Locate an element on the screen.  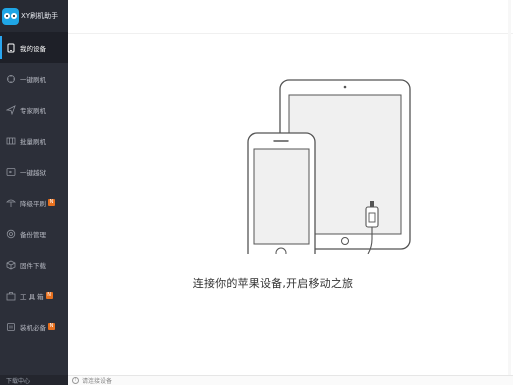
scrollbar is located at coordinates (509, 187).